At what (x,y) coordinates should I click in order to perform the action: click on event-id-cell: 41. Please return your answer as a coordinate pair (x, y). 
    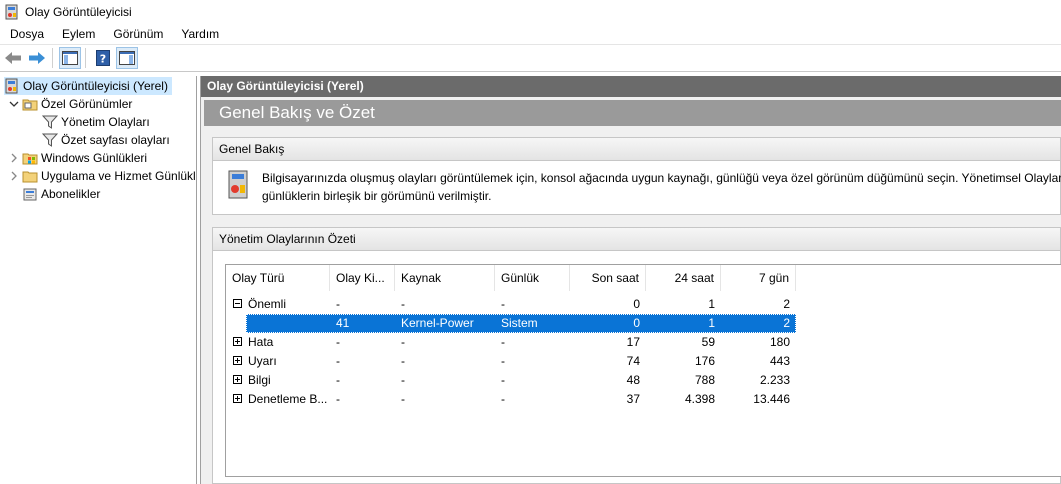
    Looking at the image, I should click on (343, 323).